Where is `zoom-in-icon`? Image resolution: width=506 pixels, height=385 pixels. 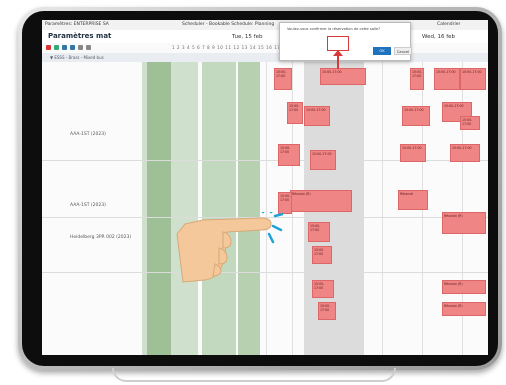
zoom-in-icon is located at coordinates (80, 47).